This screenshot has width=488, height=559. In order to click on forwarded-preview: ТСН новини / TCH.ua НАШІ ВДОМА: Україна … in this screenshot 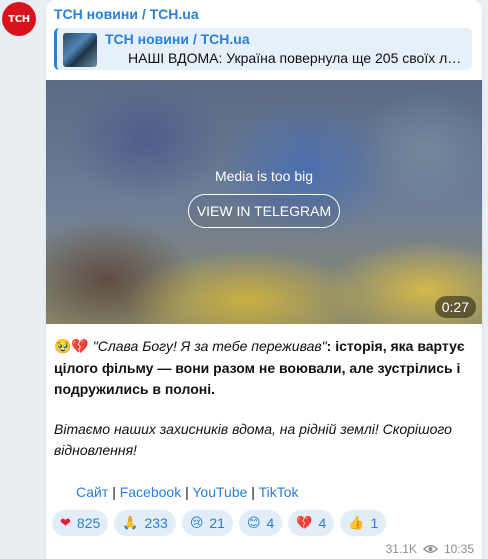, I will do `click(263, 49)`.